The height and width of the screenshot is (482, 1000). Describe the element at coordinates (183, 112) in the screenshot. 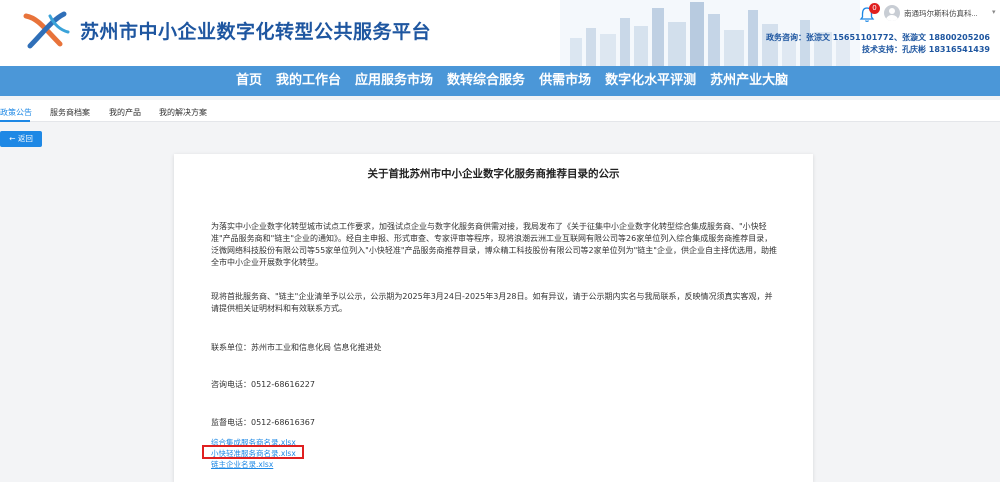

I see `tab-my-solutions: 我的解决方案` at that location.